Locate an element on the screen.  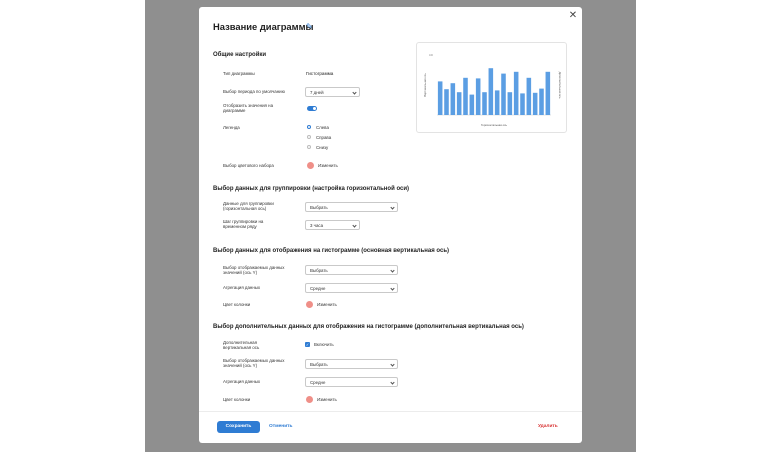
cancel-button: Отменить is located at coordinates (280, 427).